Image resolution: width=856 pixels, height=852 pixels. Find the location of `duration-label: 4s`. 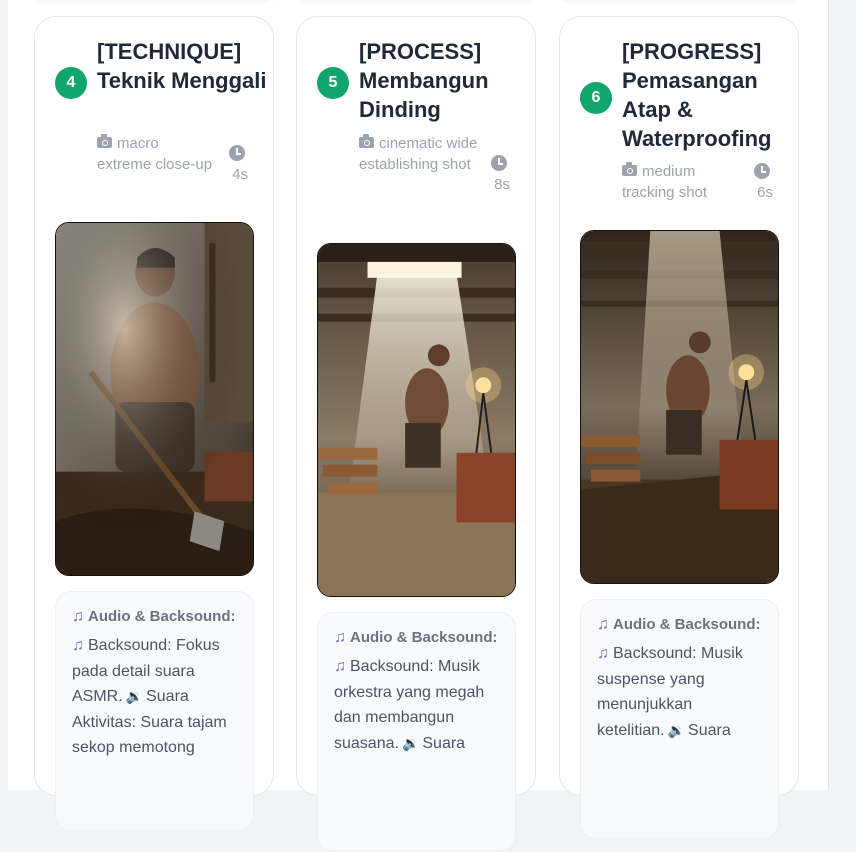

duration-label: 4s is located at coordinates (240, 174).